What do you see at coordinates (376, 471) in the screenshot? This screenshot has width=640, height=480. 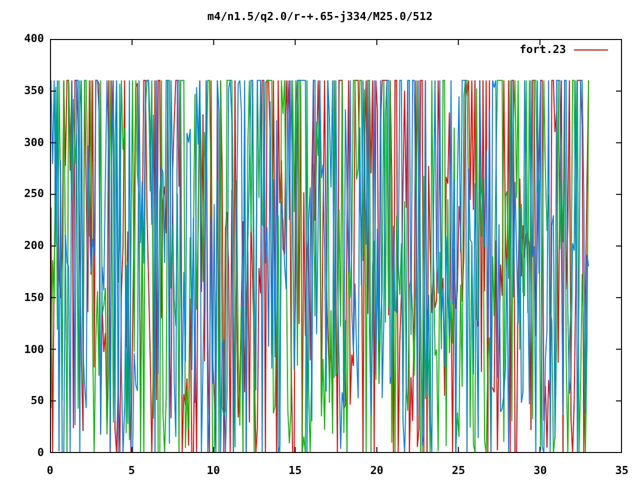 I see `x-tick-label: 20` at bounding box center [376, 471].